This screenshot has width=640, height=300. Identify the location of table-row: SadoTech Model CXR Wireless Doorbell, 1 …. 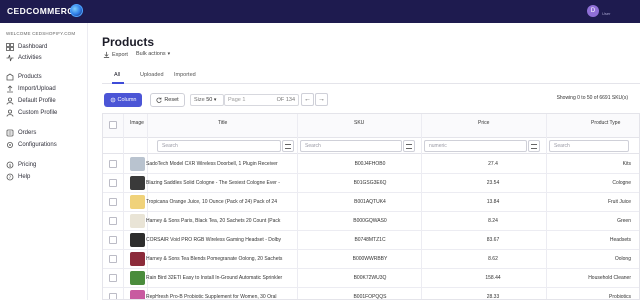
(371, 164).